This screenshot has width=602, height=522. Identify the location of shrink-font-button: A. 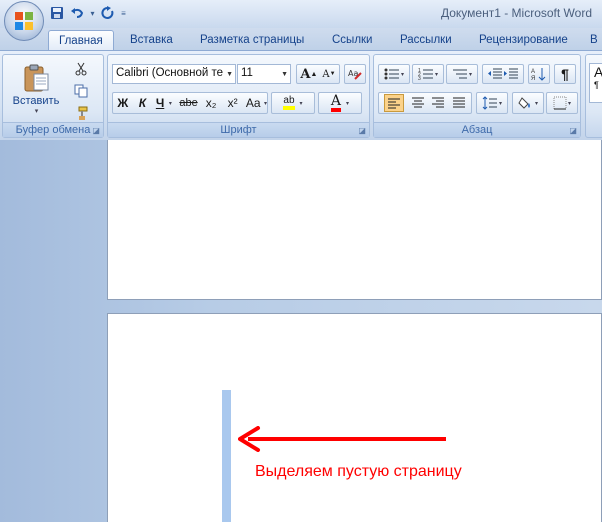
(325, 74).